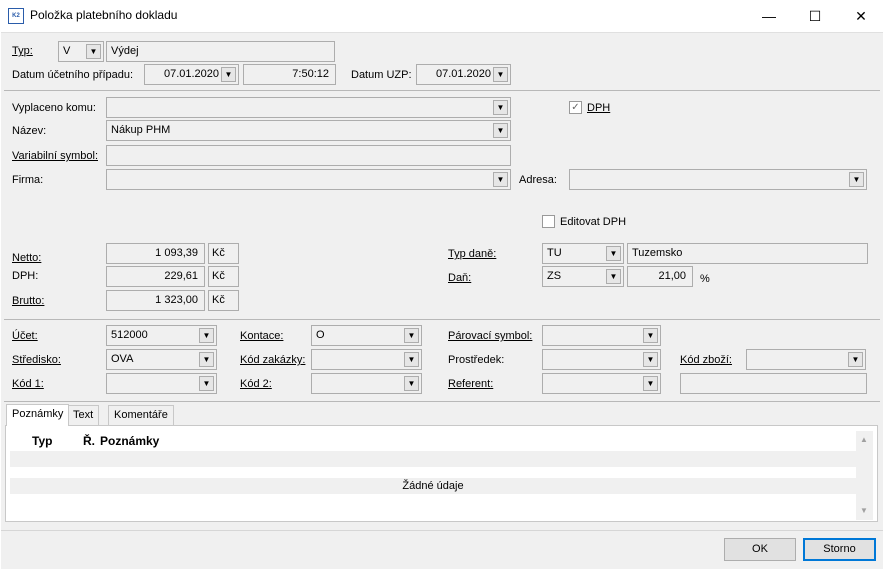  I want to click on dph-checkbox: ✓, so click(575, 107).